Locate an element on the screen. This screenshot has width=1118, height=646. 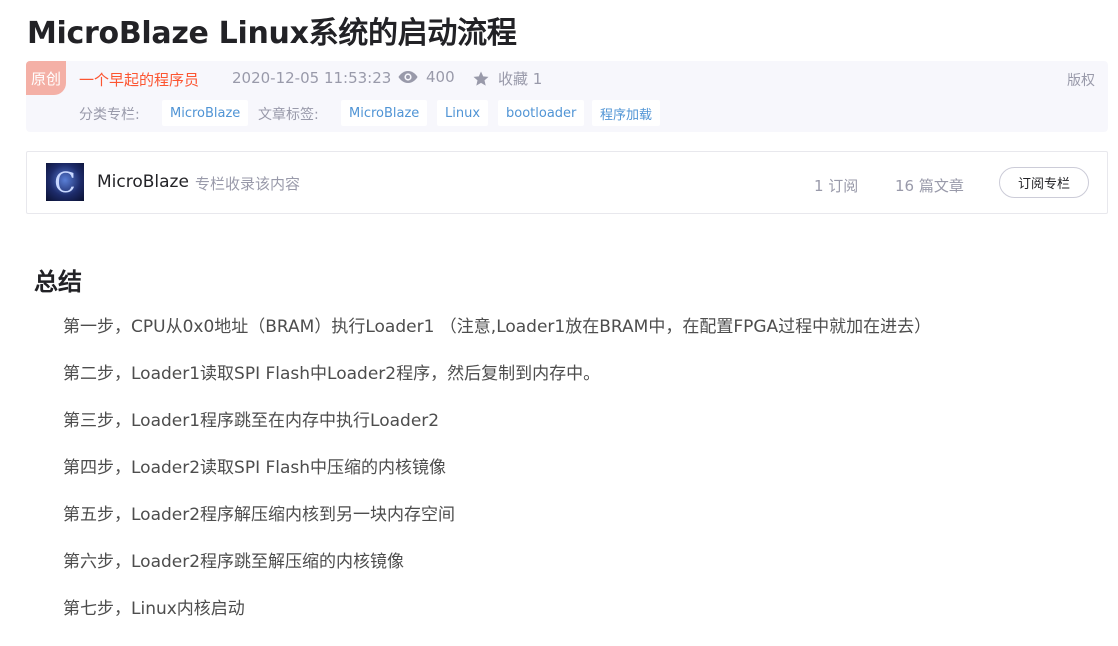
column-logo: C is located at coordinates (65, 182).